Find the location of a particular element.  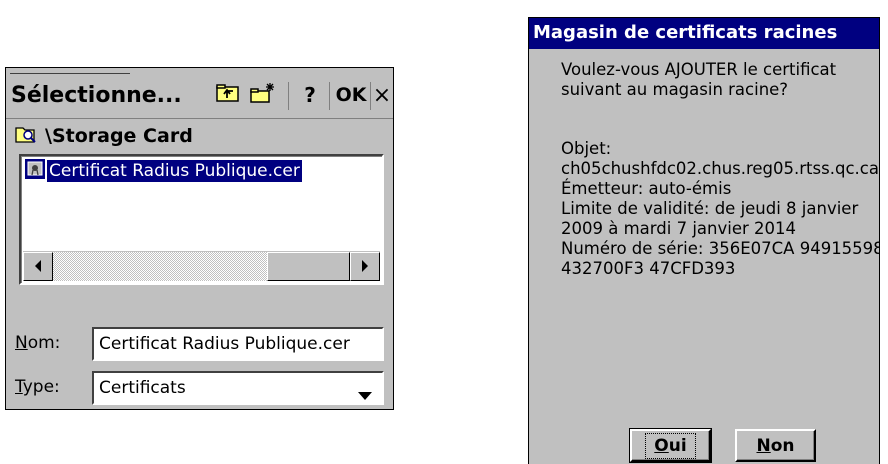

dropdown-arrow-icon is located at coordinates (365, 395).